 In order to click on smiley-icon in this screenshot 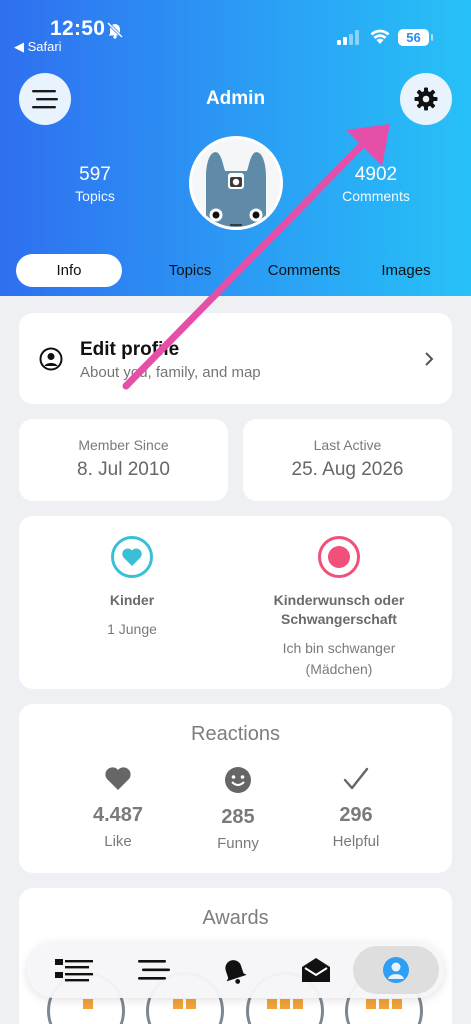, I will do `click(238, 780)`.